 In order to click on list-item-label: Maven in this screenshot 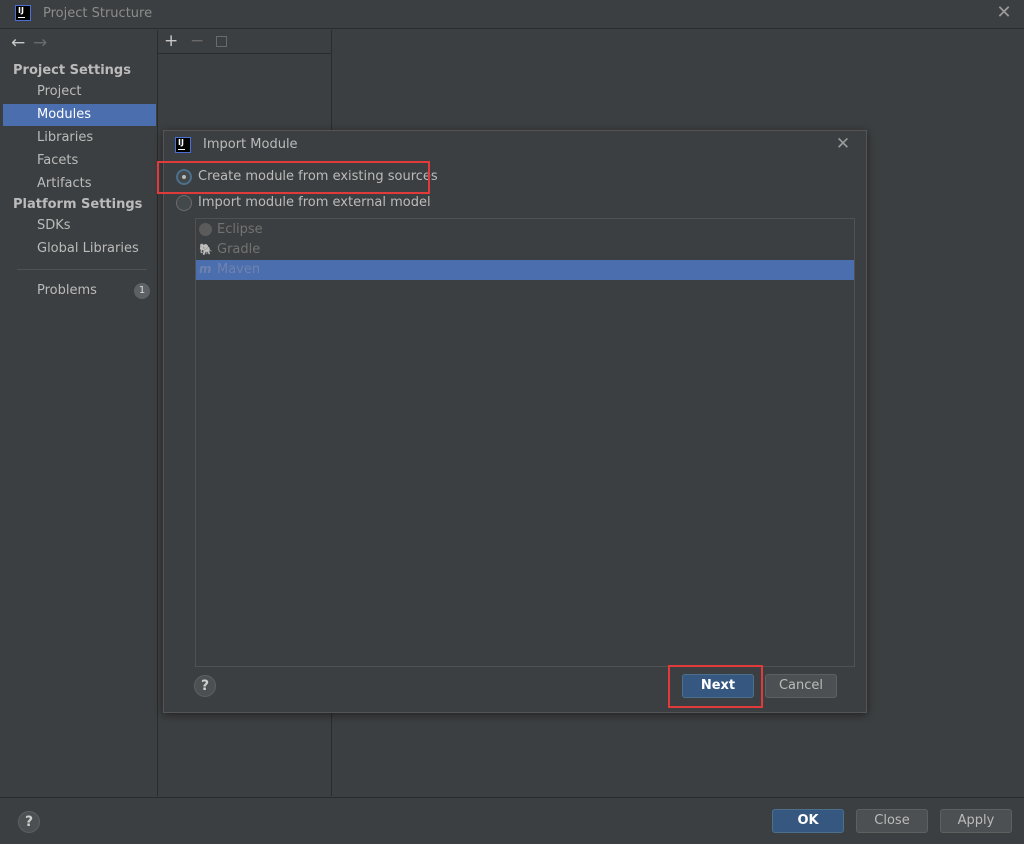, I will do `click(239, 269)`.